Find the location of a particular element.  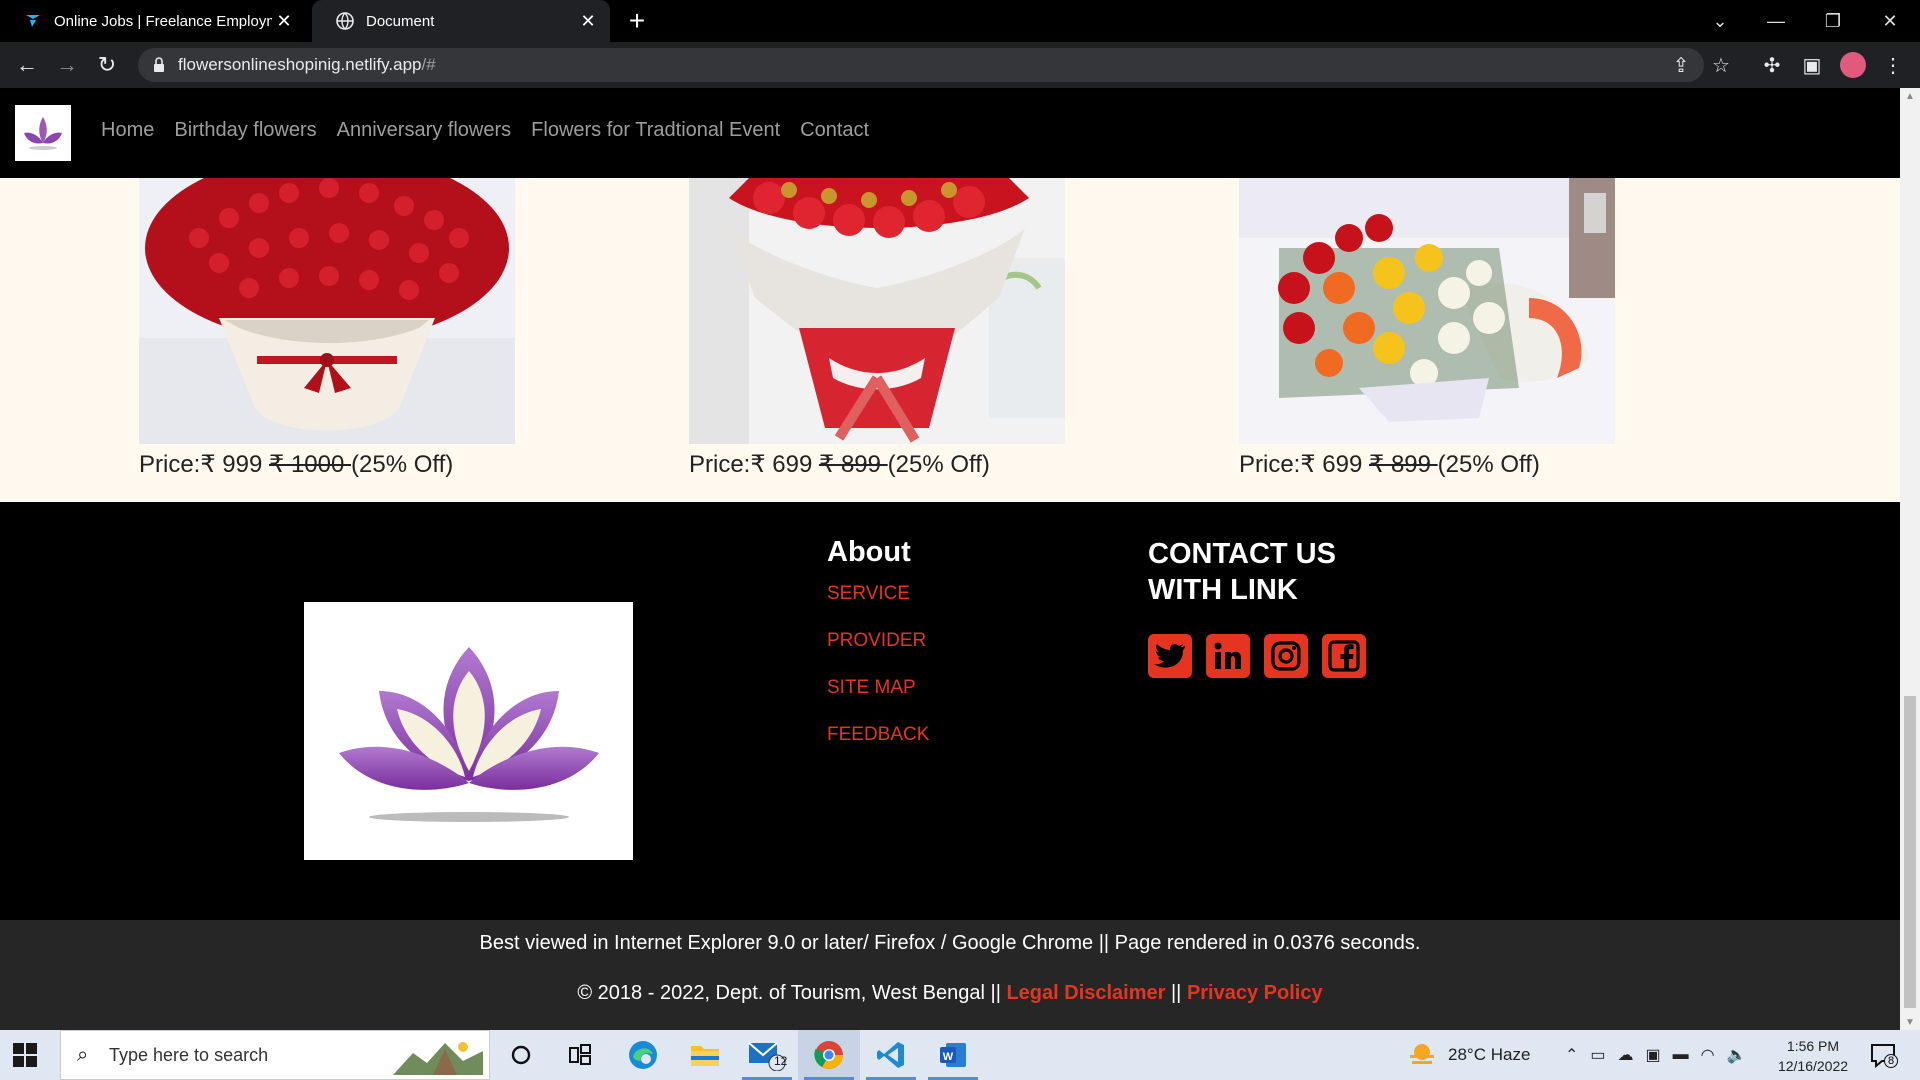

search-icon: ⌕ is located at coordinates (83, 1055).